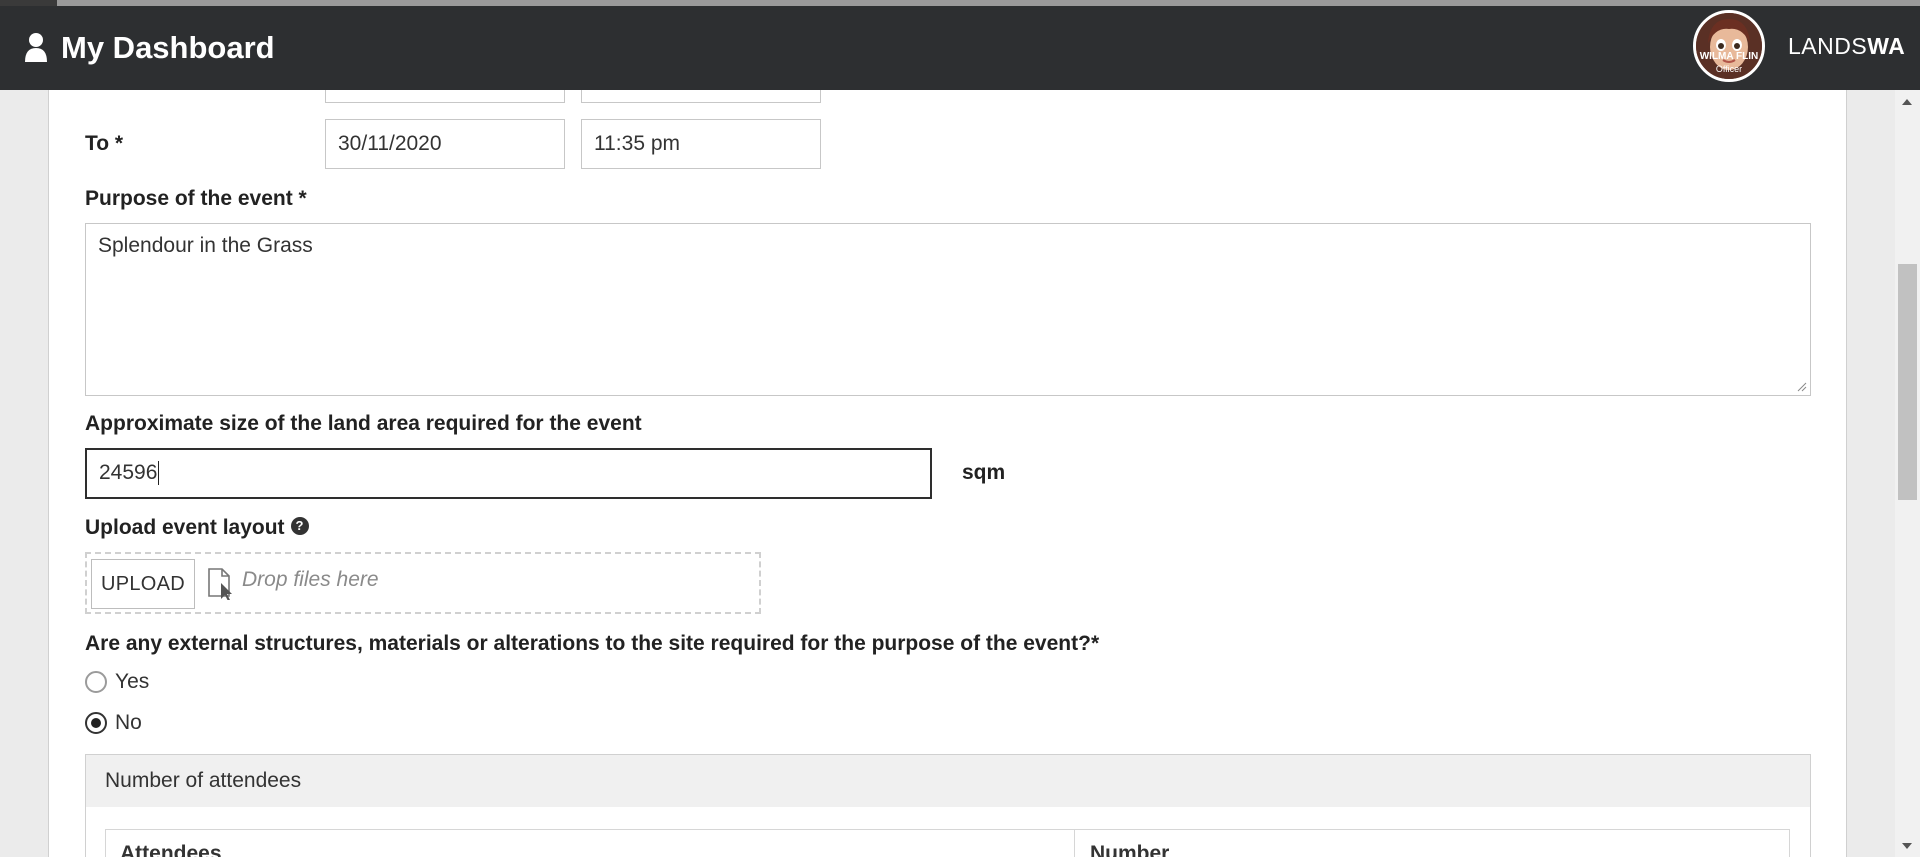  I want to click on radio-no-label: No, so click(128, 723).